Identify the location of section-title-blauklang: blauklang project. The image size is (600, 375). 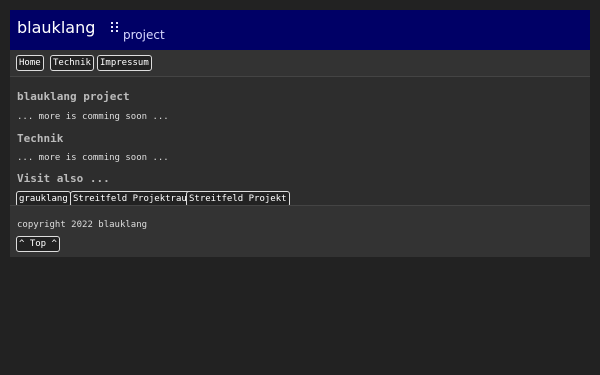
(73, 96).